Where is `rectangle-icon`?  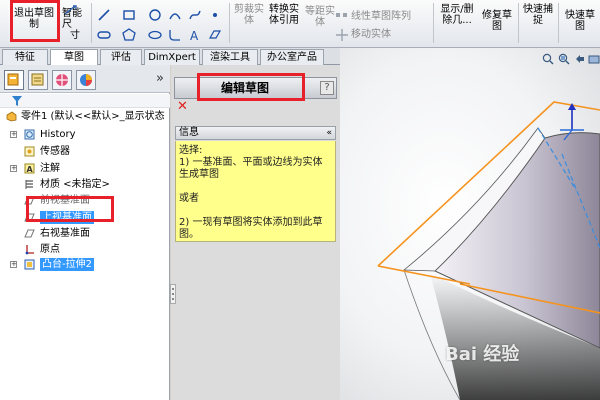
rectangle-icon is located at coordinates (129, 15).